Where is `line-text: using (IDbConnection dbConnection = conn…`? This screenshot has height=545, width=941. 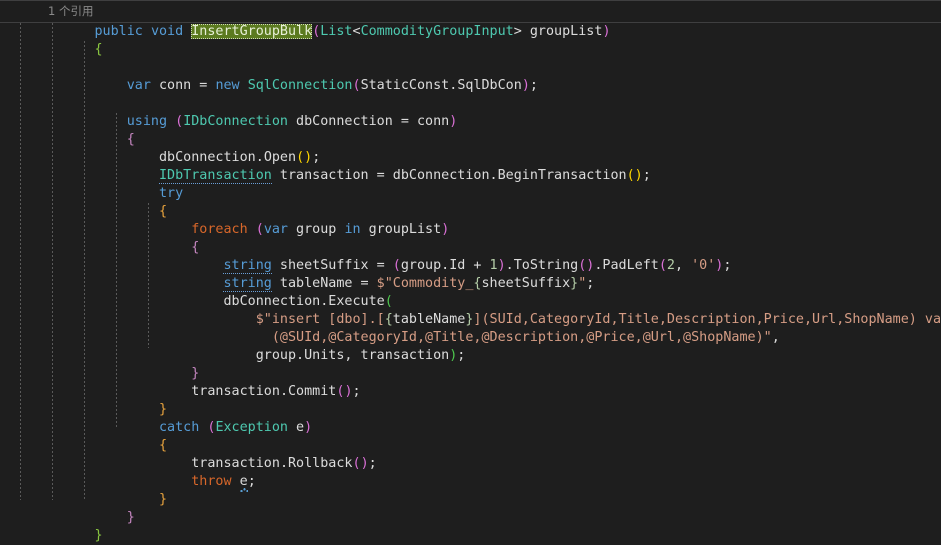 line-text: using (IDbConnection dbConnection = conn… is located at coordinates (244, 122).